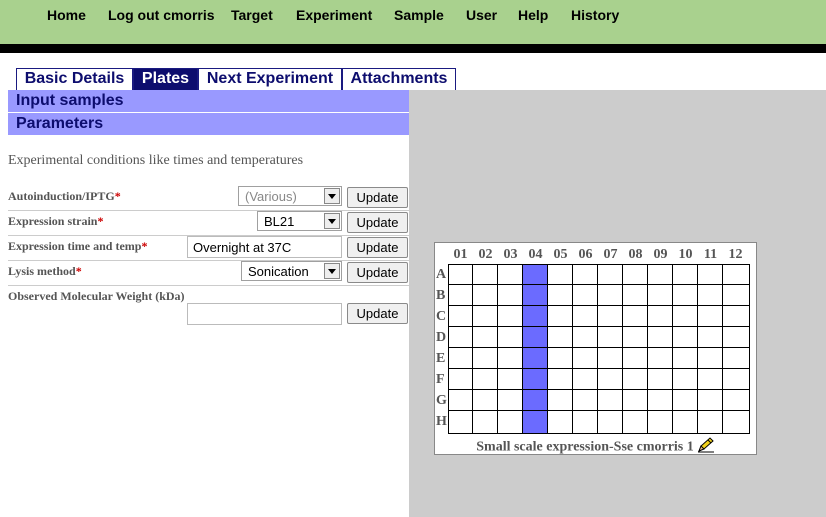 This screenshot has height=517, width=826. Describe the element at coordinates (252, 15) in the screenshot. I see `nav-target-link: Target` at that location.